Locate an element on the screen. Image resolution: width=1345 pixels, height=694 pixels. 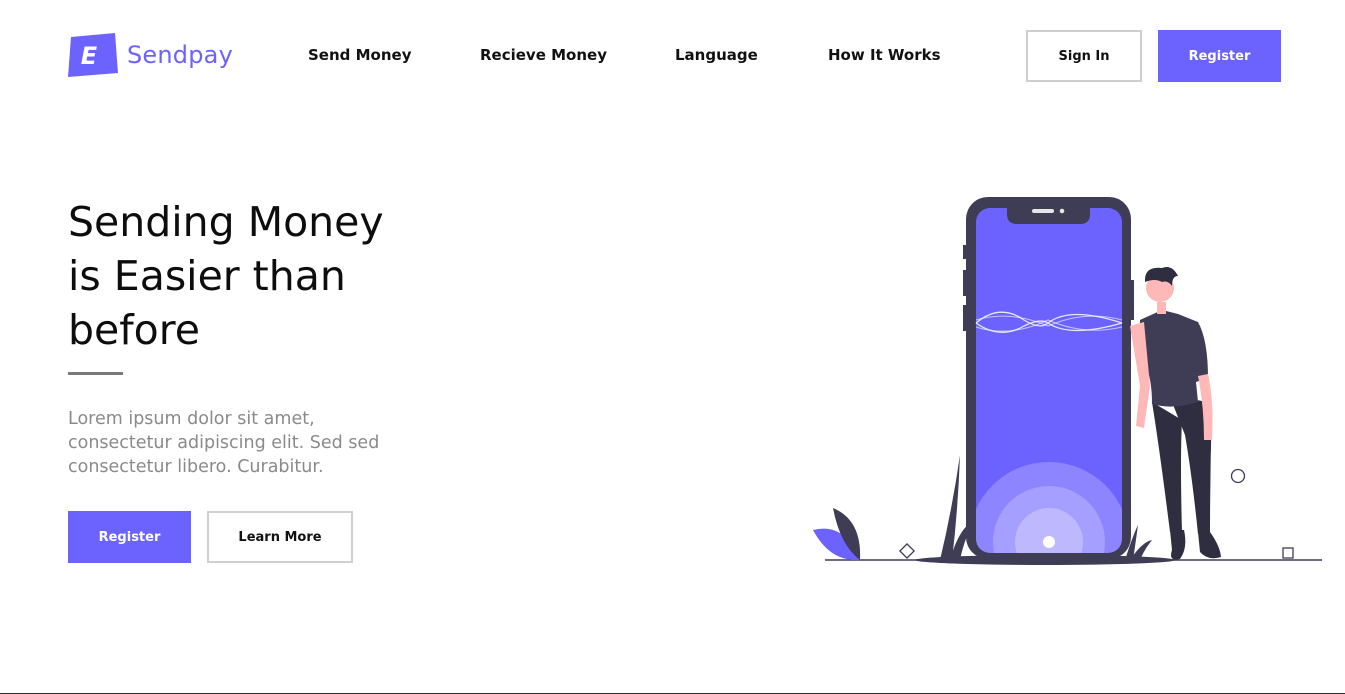
hero-title-line: Sending Money is located at coordinates (226, 222).